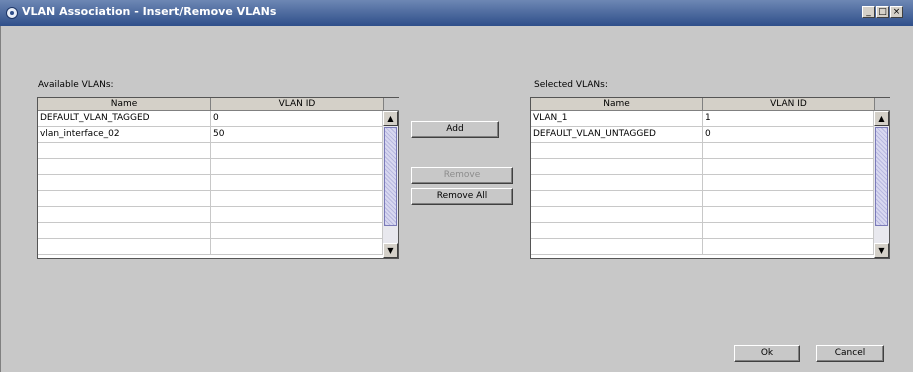 This screenshot has width=913, height=372. What do you see at coordinates (868, 12) in the screenshot?
I see `minimize-button: _` at bounding box center [868, 12].